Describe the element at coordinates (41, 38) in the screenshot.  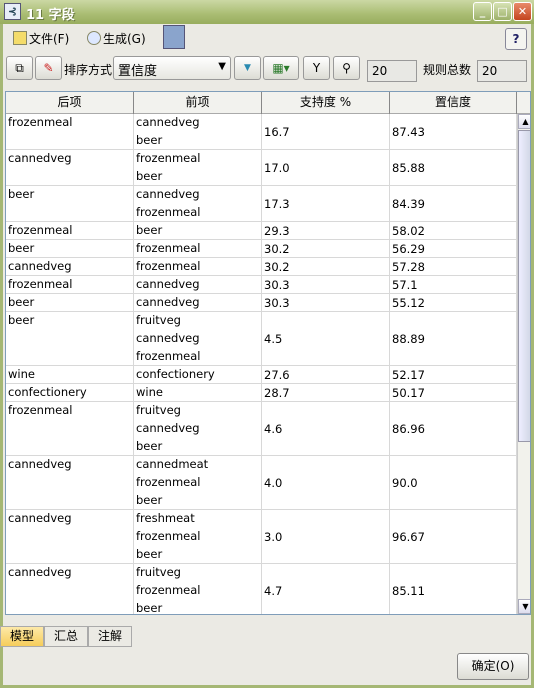
I see `menu-file: 文件(F)` at that location.